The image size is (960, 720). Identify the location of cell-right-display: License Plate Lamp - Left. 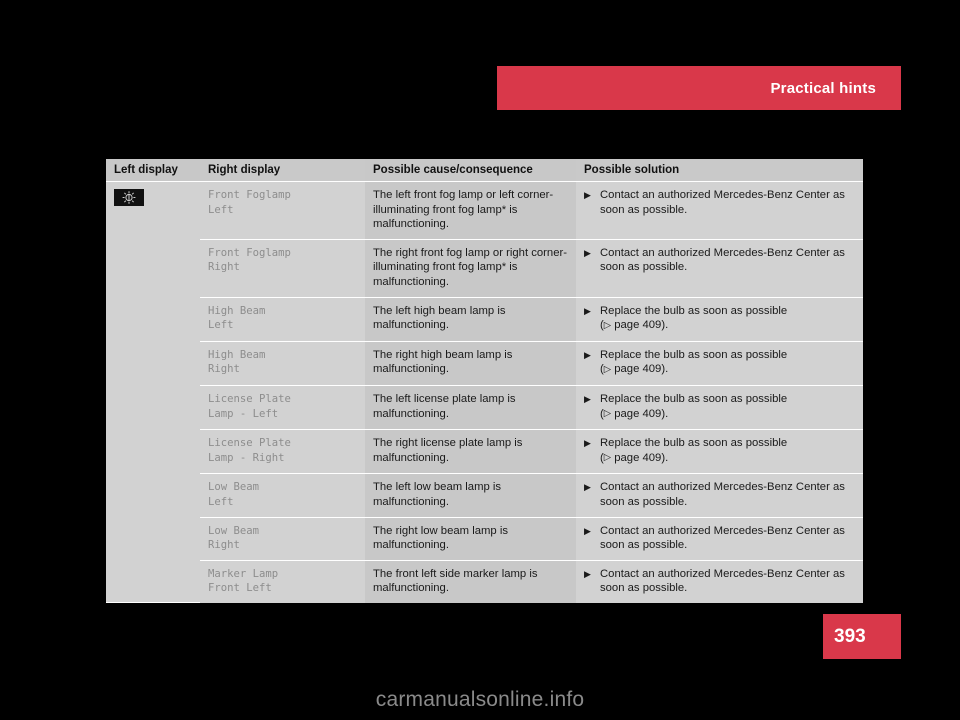
(282, 408).